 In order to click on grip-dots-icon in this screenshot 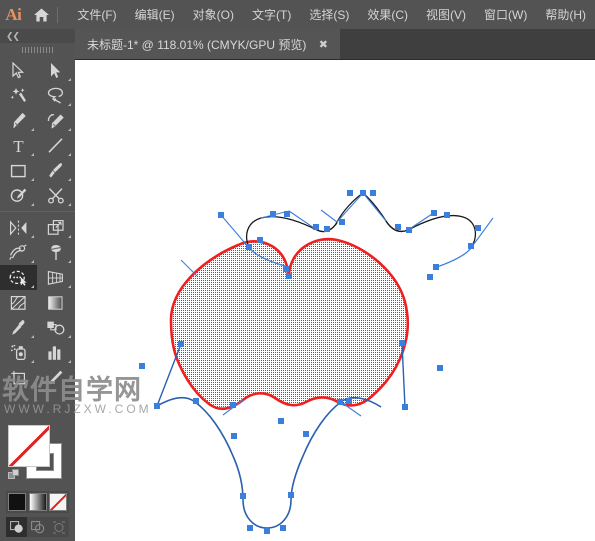, I will do `click(37, 50)`.